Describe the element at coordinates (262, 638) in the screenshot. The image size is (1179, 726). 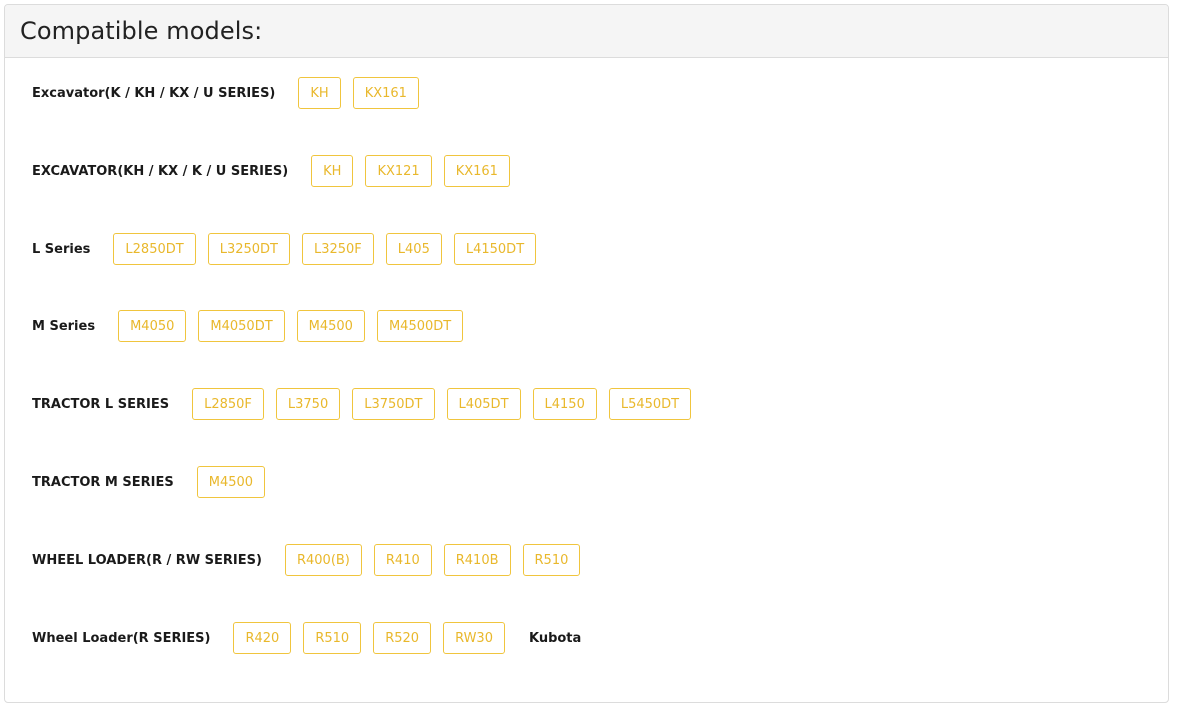
I see `model-tag: R420` at that location.